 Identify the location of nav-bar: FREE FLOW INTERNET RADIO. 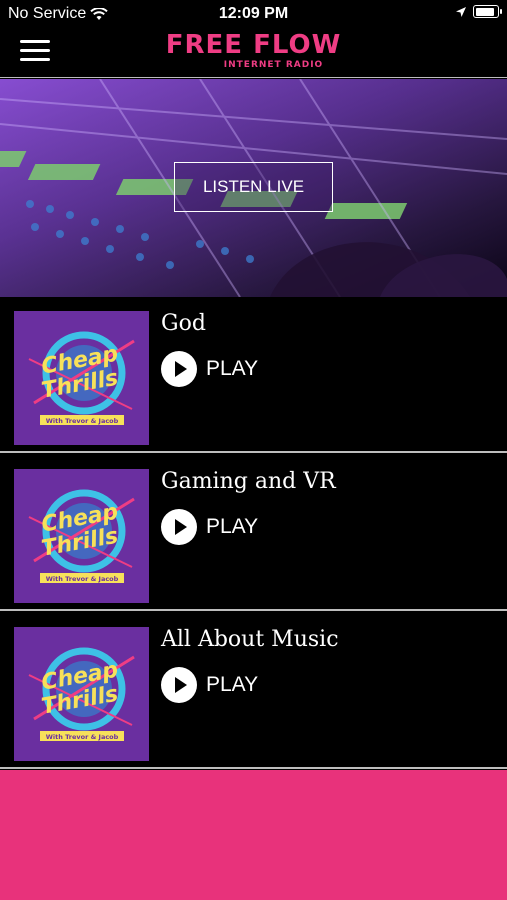
(253, 53).